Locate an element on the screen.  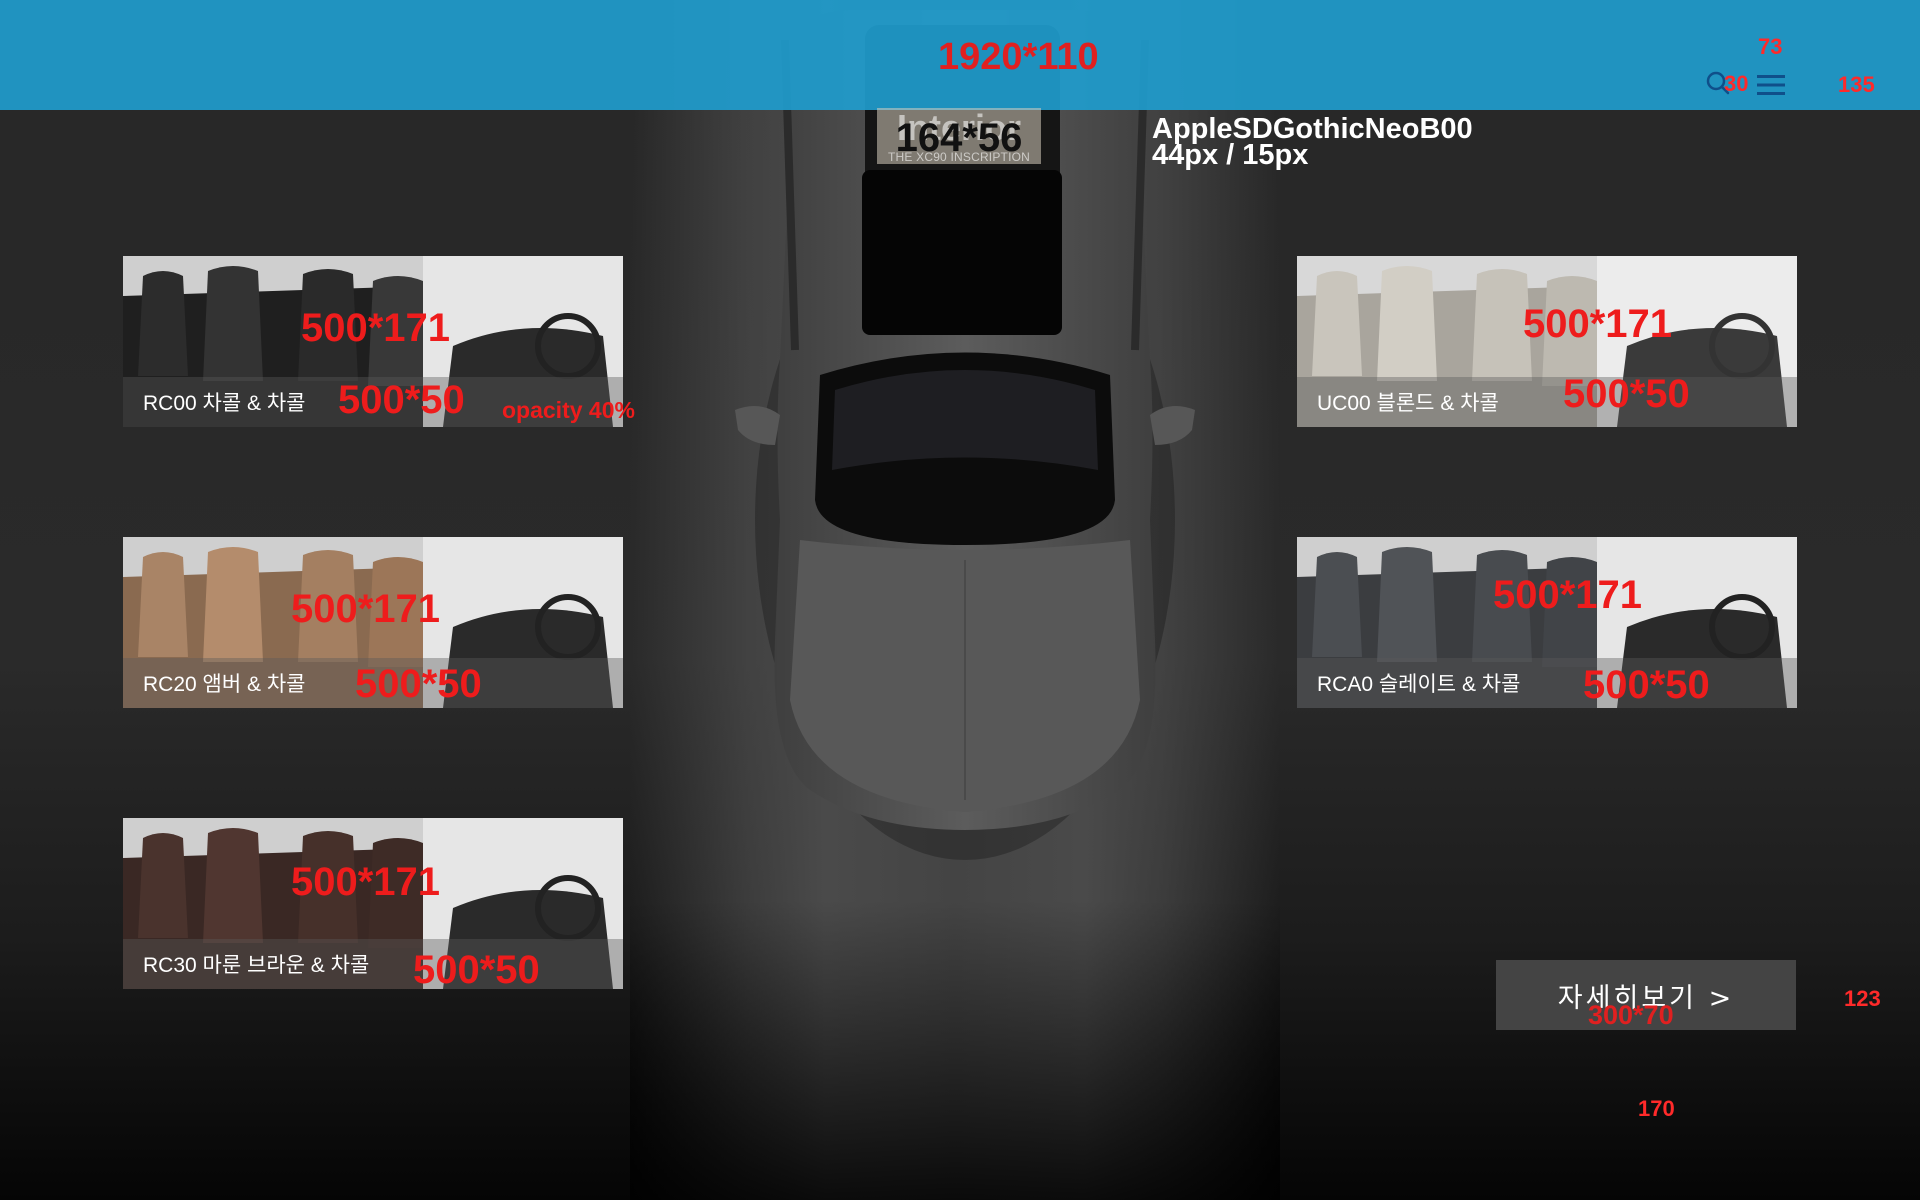
page-title-block: Interior THE XC90 INSCRIPTION 164*56 is located at coordinates (959, 136).